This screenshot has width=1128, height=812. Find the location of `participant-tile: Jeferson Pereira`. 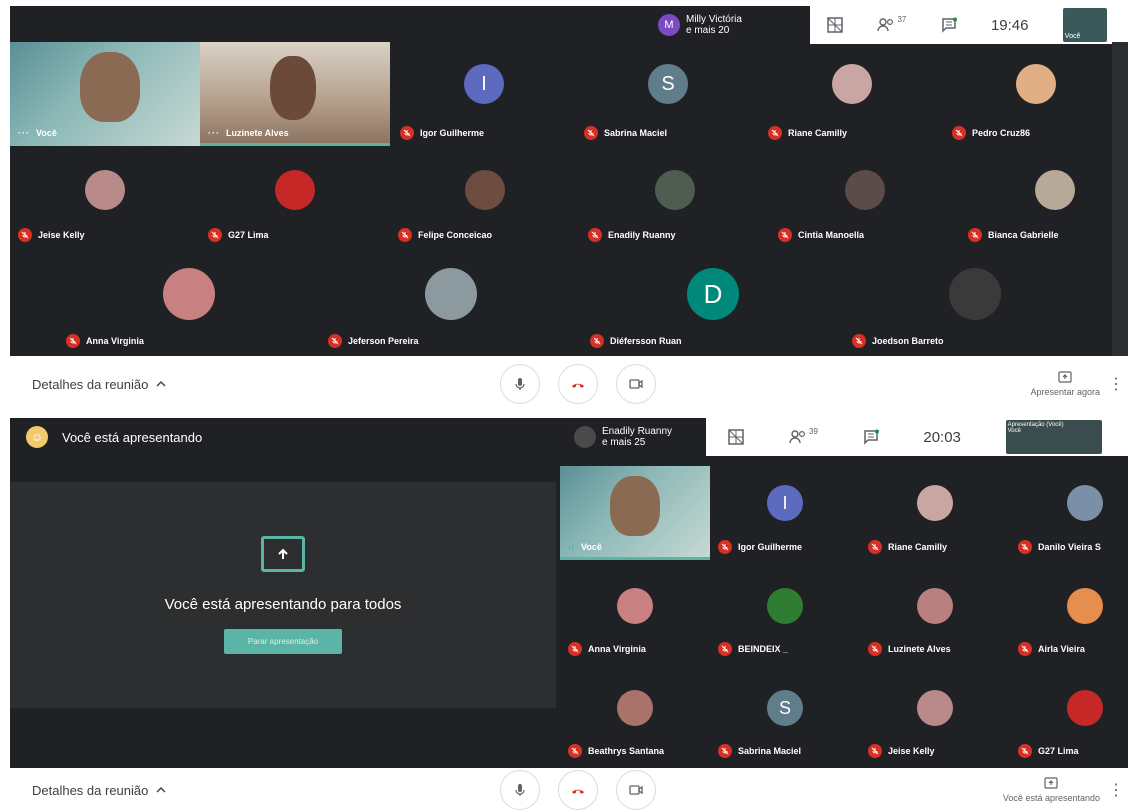

participant-tile: Jeferson Pereira is located at coordinates (451, 304).